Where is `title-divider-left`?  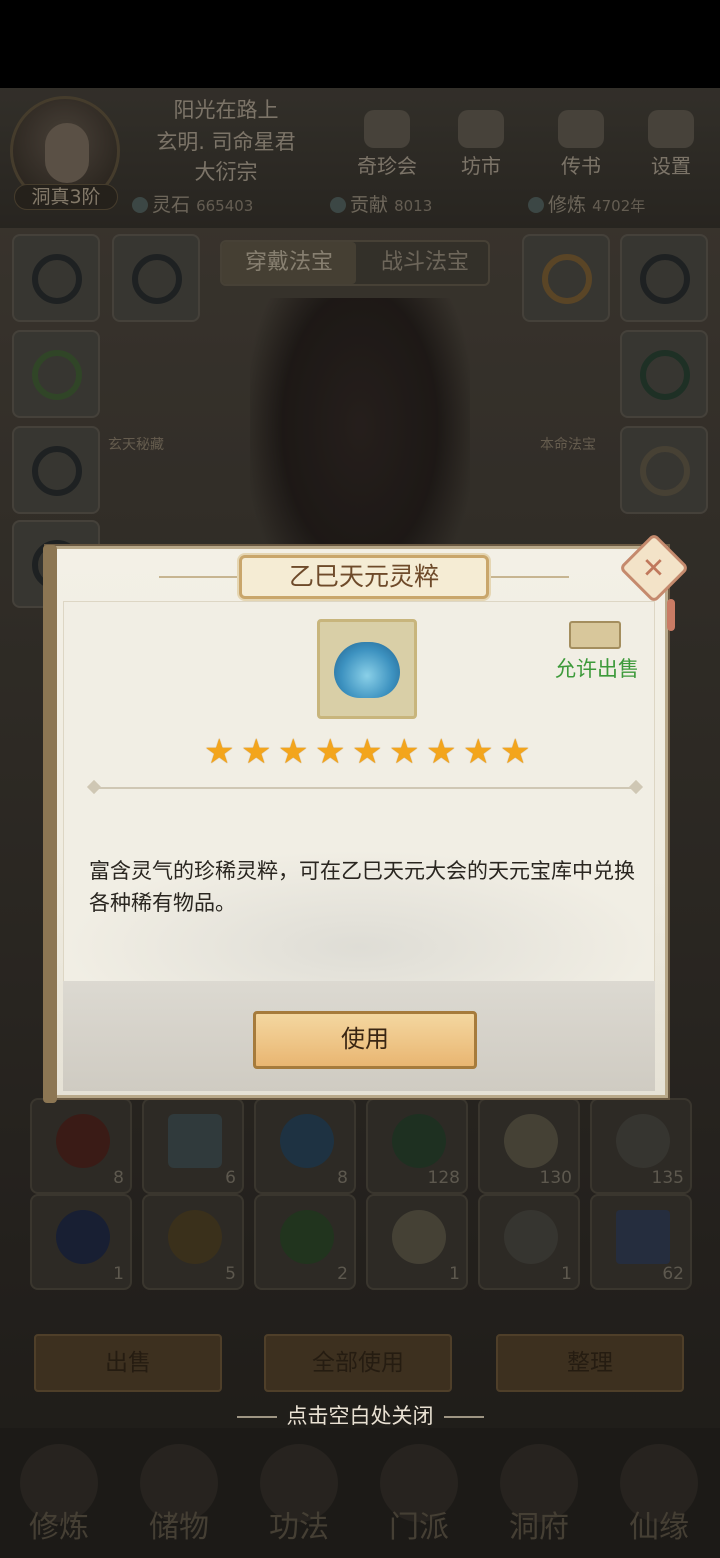 title-divider-left is located at coordinates (199, 577).